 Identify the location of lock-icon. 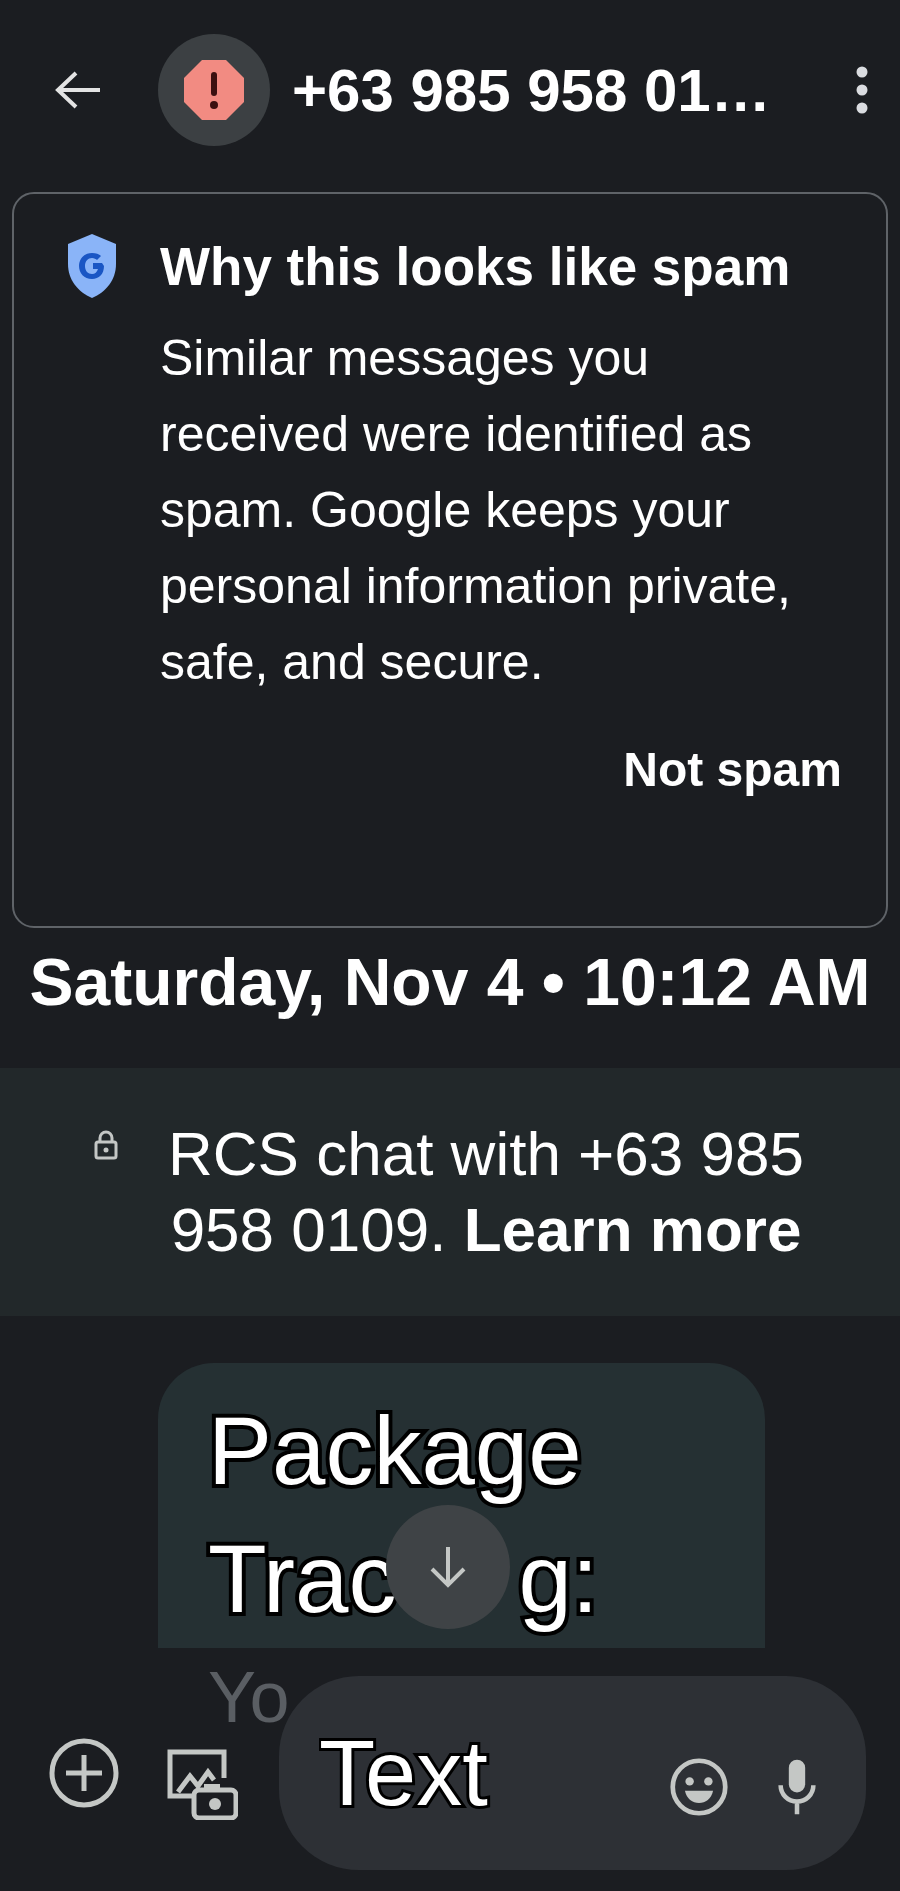
(106, 1145).